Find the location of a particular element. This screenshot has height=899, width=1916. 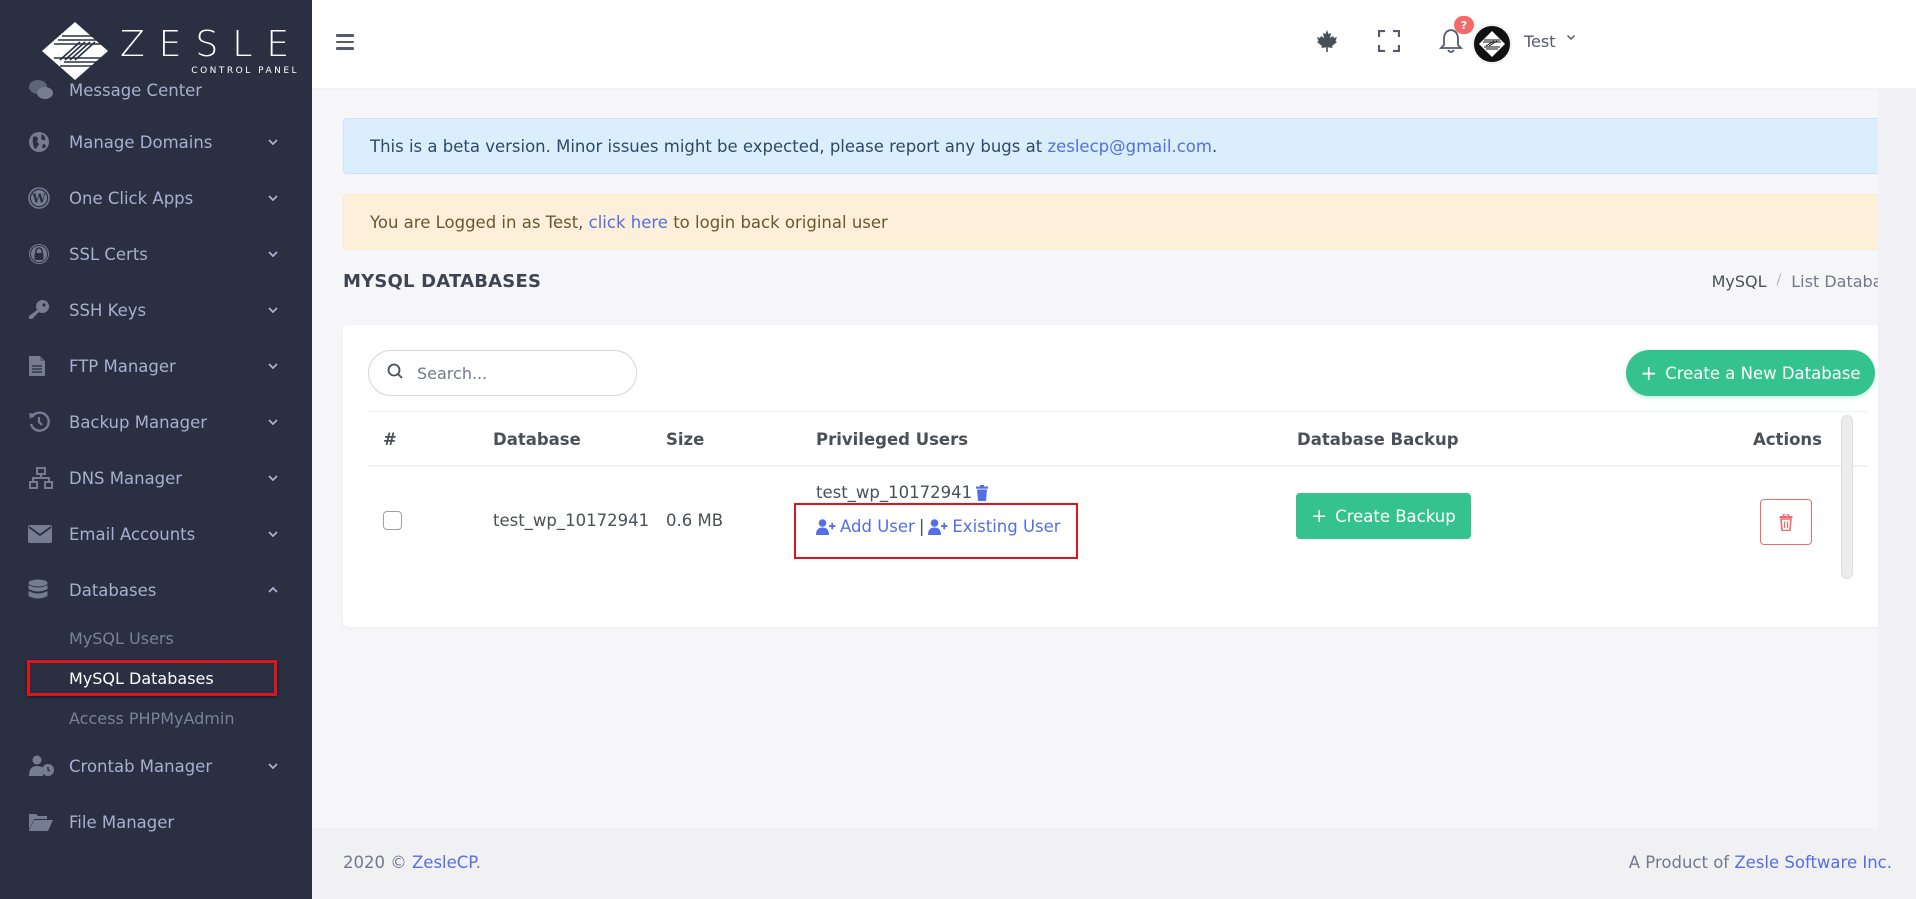

column-header-database-backup: Database Backup is located at coordinates (1378, 439).